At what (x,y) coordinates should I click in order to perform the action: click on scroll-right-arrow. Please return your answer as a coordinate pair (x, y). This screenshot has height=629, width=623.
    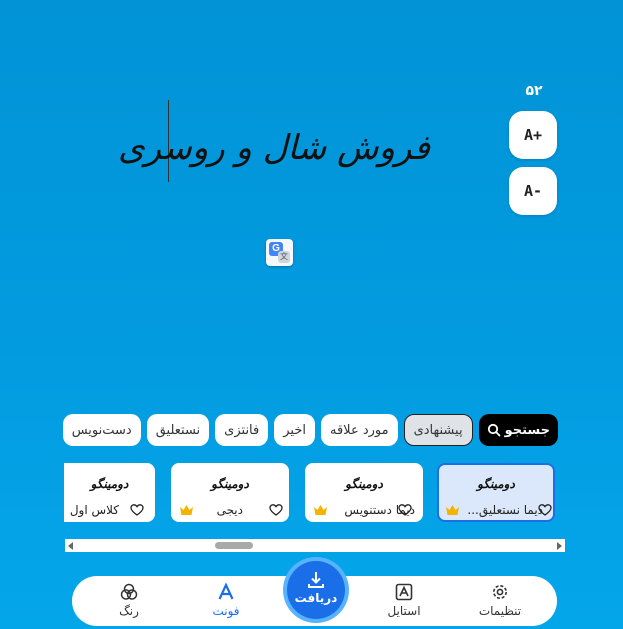
    Looking at the image, I should click on (559, 546).